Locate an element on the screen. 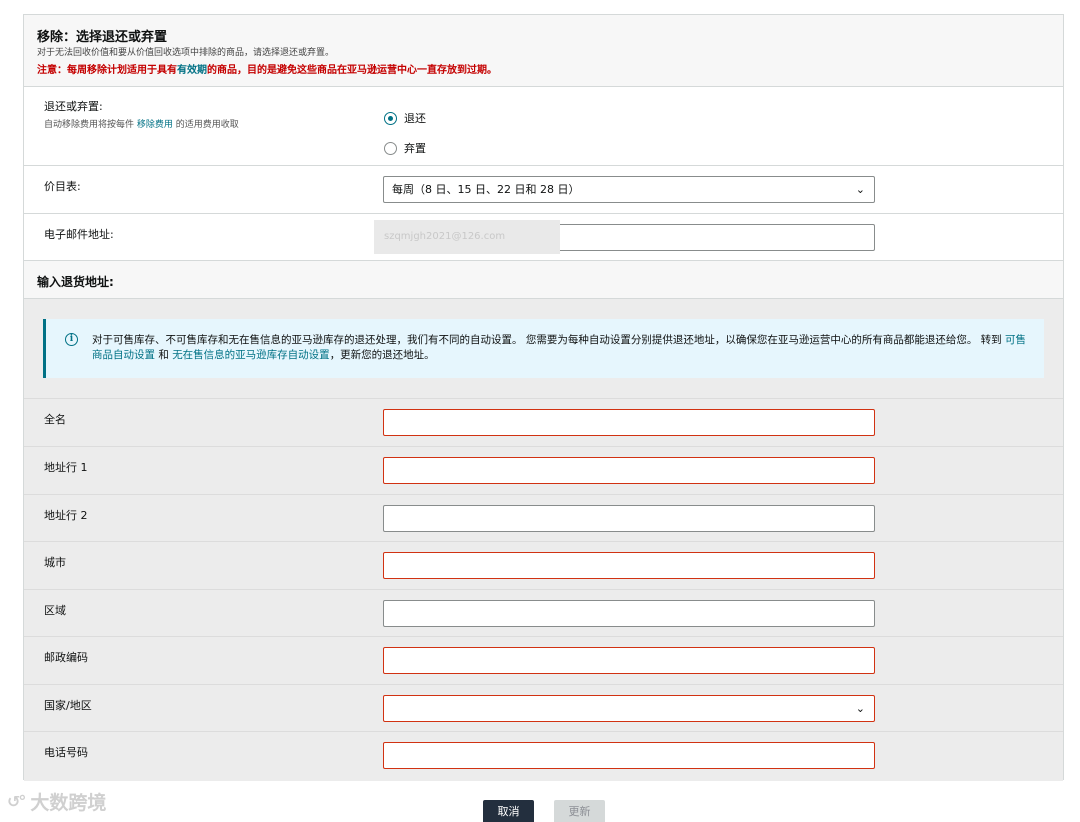  radio-checked-icon is located at coordinates (390, 118).